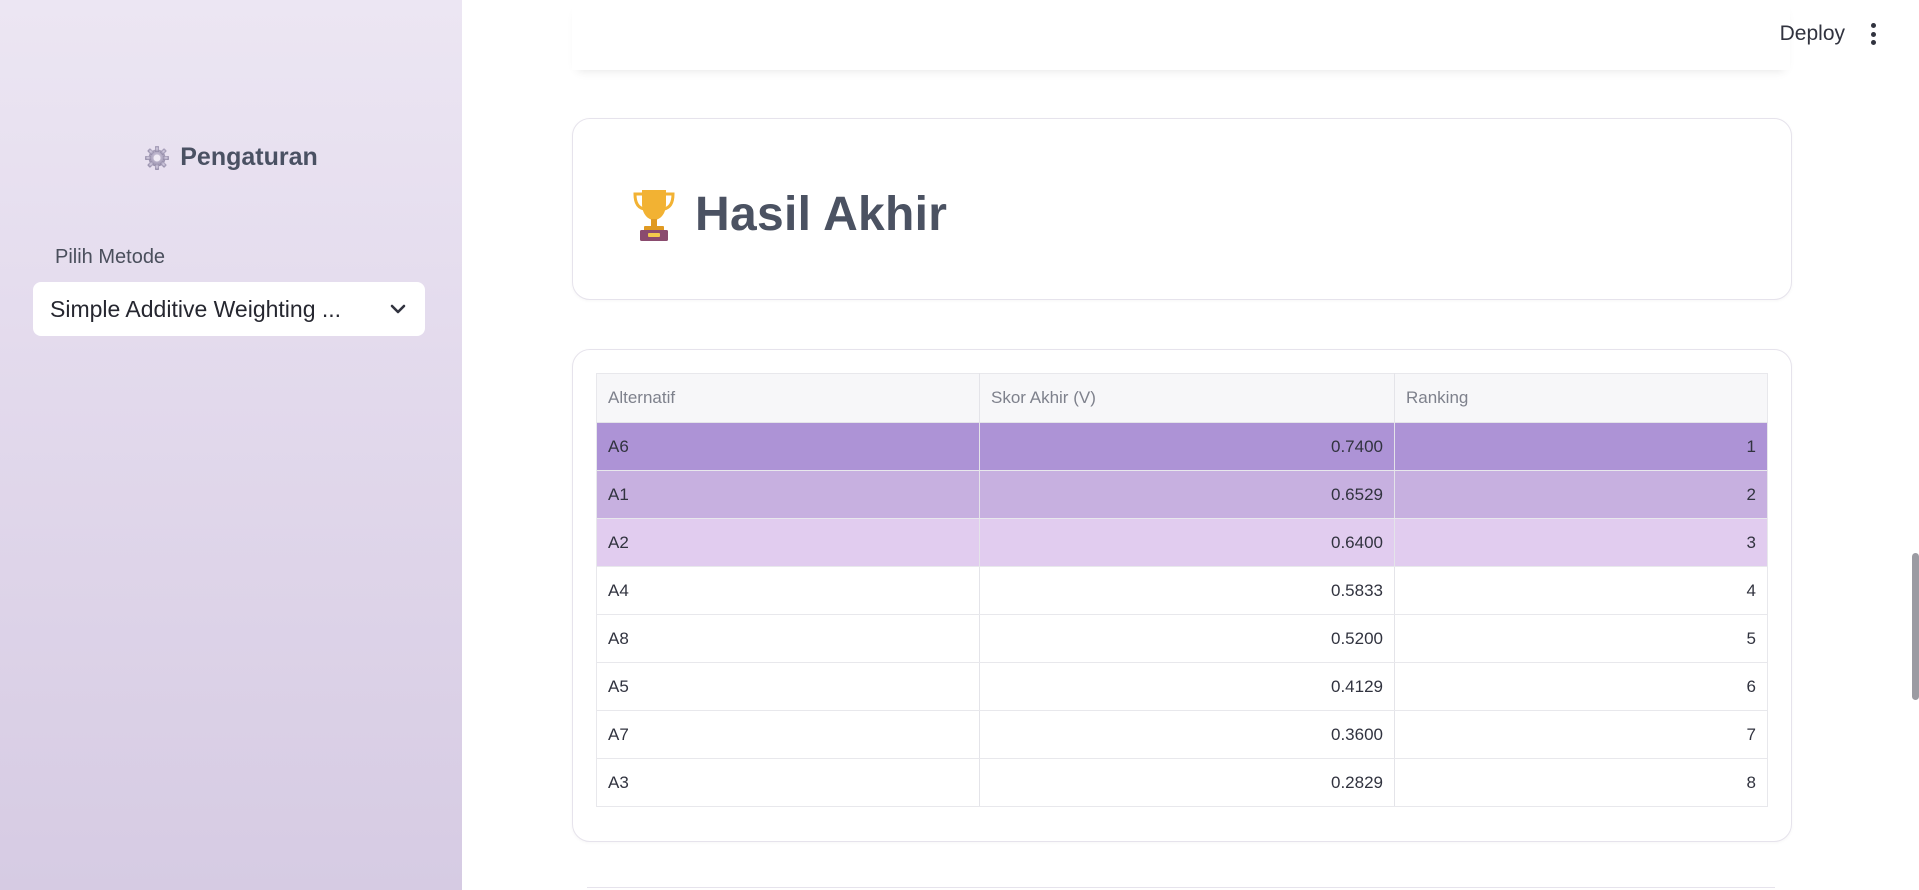  Describe the element at coordinates (654, 215) in the screenshot. I see `trophy-icon` at that location.